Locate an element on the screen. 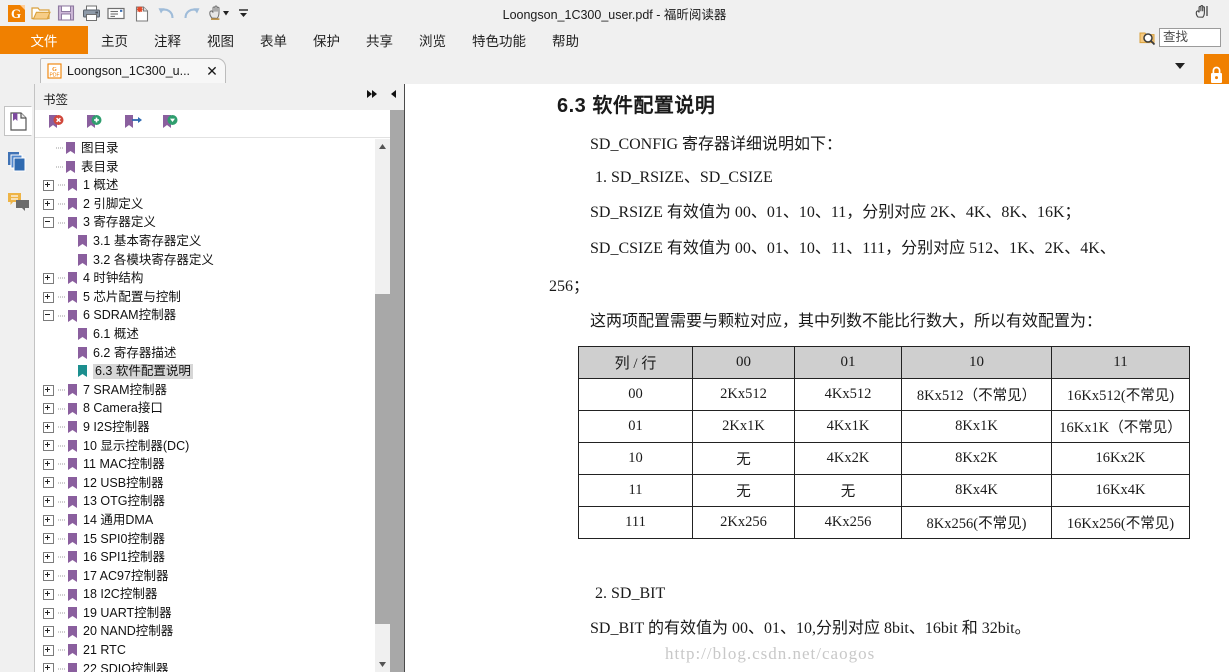 Image resolution: width=1229 pixels, height=672 pixels. paragraph-csize-cont: 256； is located at coordinates (569, 286).